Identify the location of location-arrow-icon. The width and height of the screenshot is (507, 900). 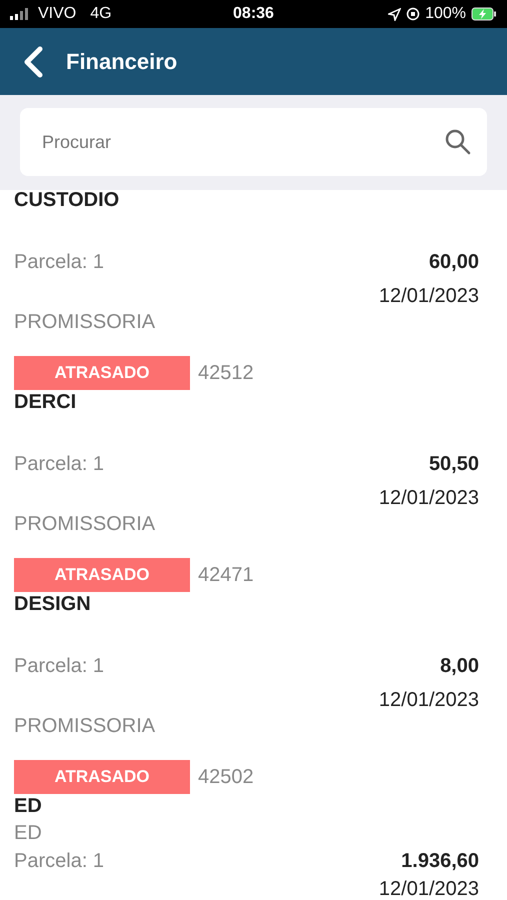
(395, 14).